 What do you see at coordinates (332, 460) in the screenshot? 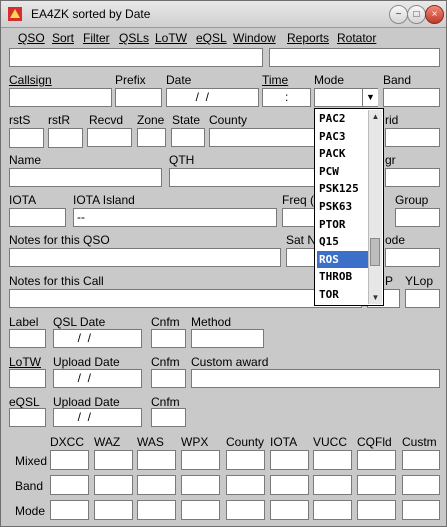
I see `award-field-mixed-vucc` at bounding box center [332, 460].